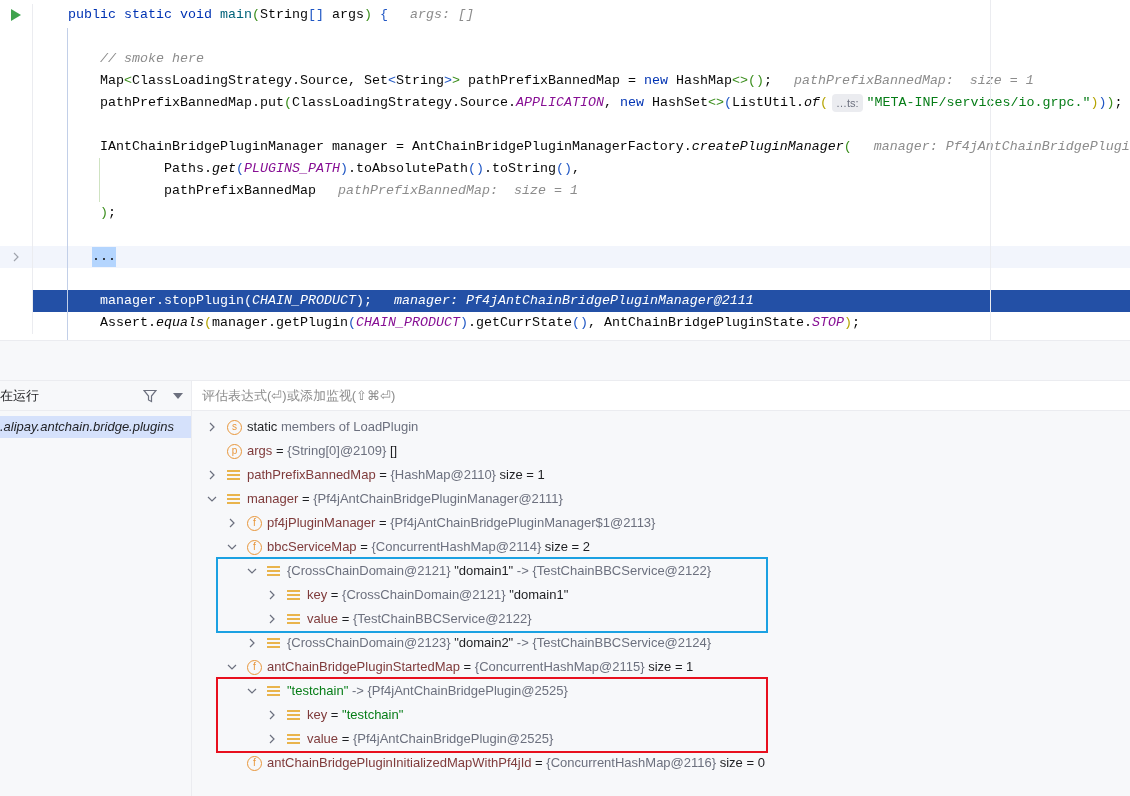  I want to click on code-text: "META-INF/services/io.grpc.")));, so click(994, 103).